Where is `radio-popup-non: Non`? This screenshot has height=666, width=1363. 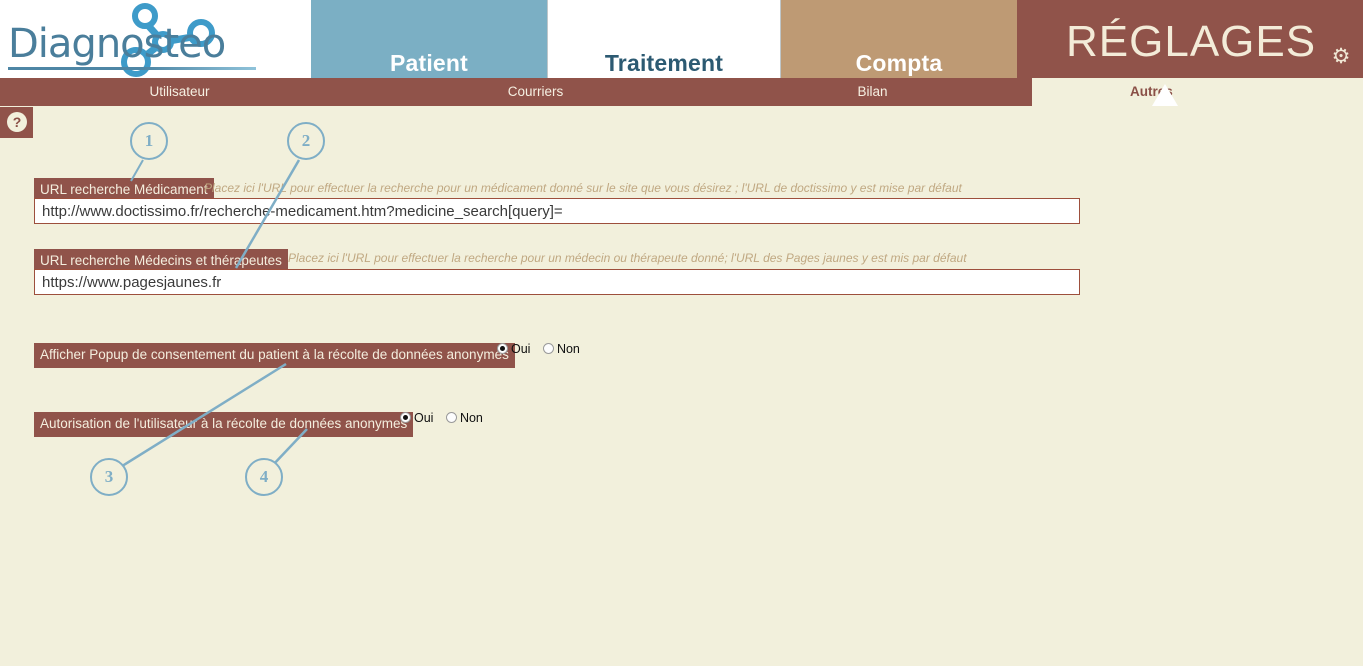 radio-popup-non: Non is located at coordinates (561, 348).